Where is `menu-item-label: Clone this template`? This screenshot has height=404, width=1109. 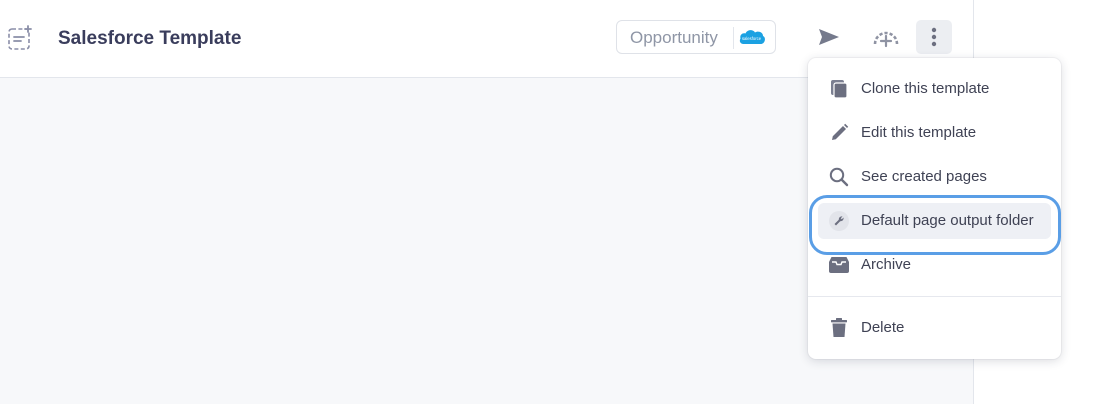 menu-item-label: Clone this template is located at coordinates (925, 88).